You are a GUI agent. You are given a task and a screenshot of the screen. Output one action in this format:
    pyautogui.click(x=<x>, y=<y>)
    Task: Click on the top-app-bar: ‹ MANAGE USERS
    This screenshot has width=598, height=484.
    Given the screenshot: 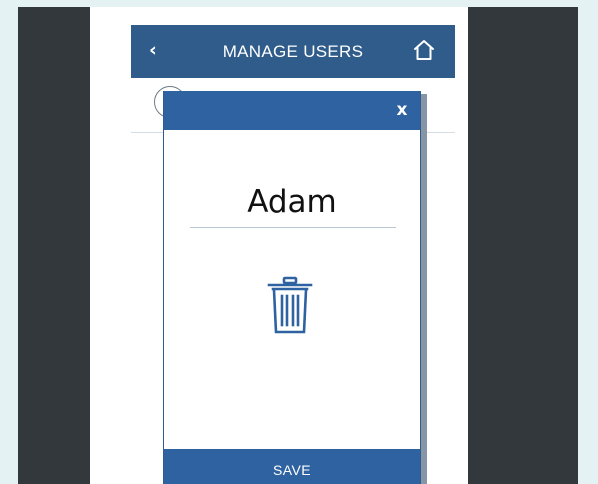 What is the action you would take?
    pyautogui.click(x=293, y=51)
    